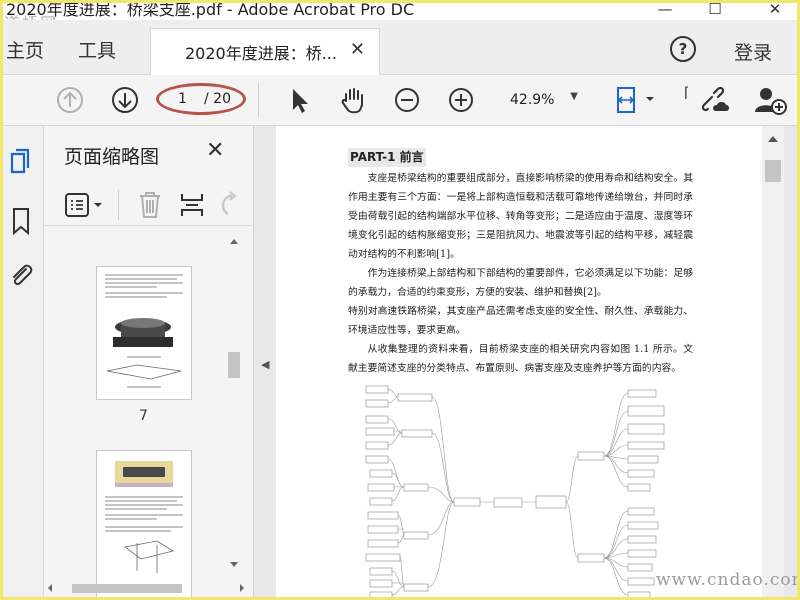 This screenshot has height=600, width=800. I want to click on side-rail, so click(22, 363).